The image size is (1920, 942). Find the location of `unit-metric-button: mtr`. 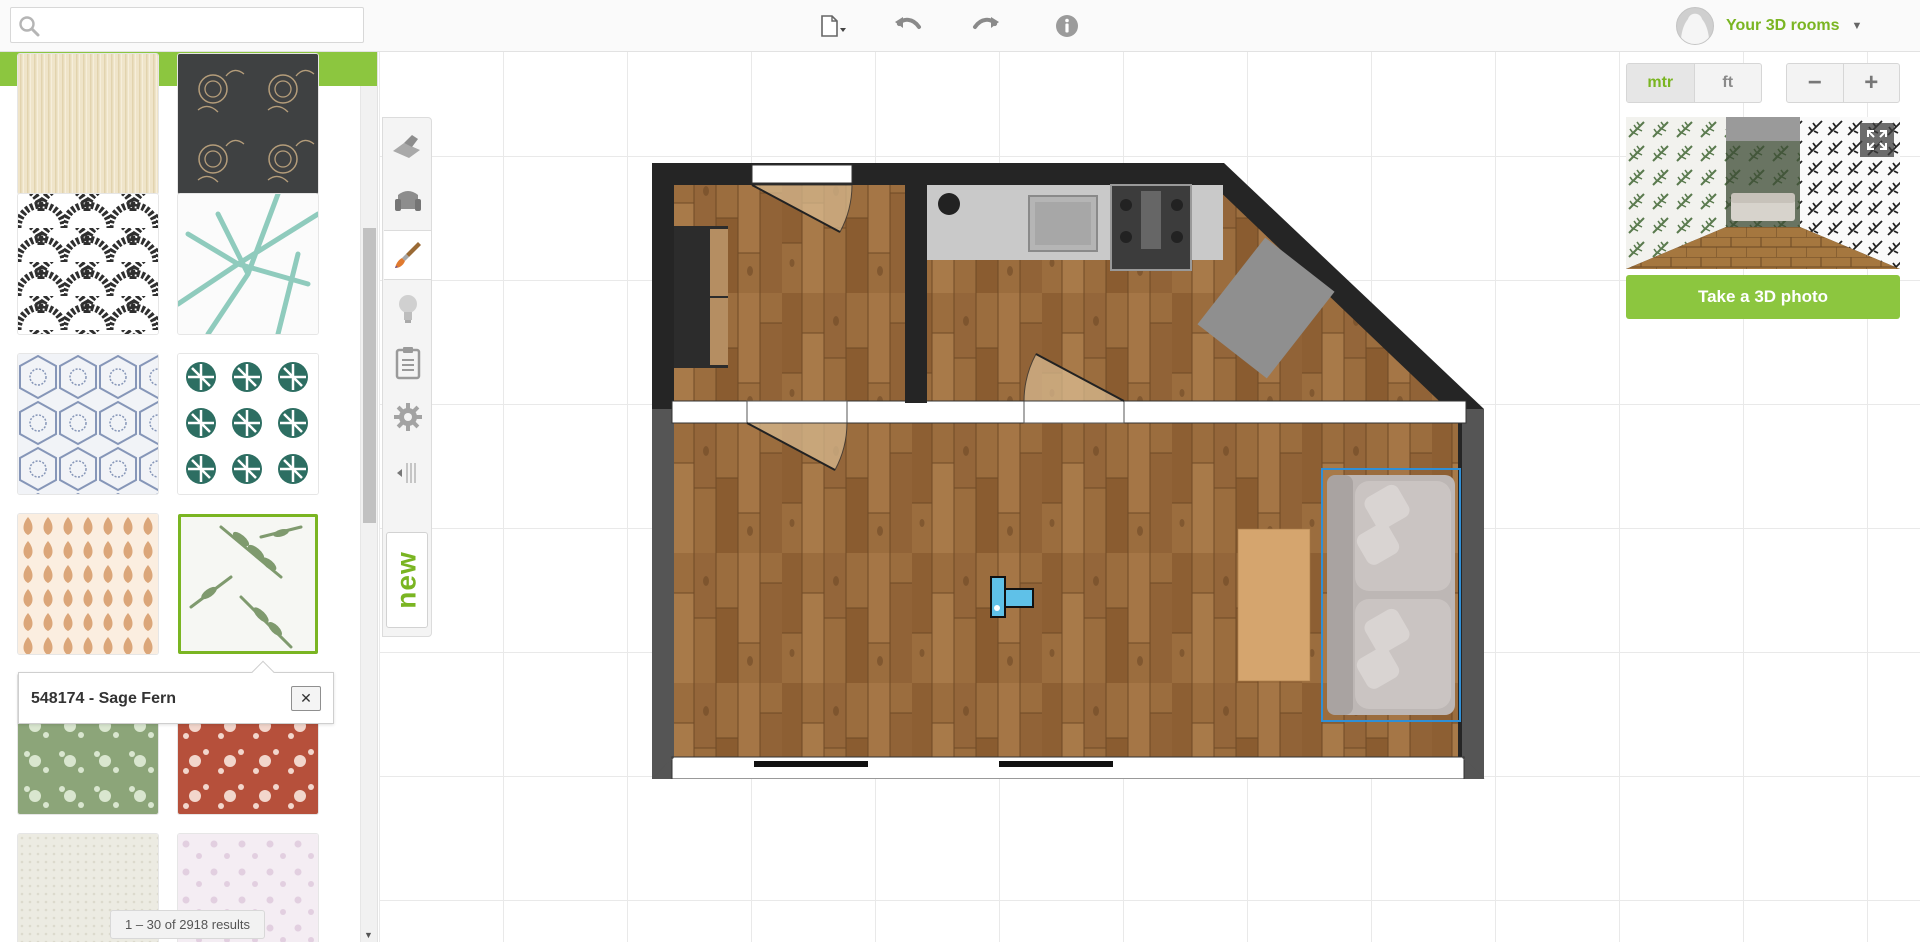

unit-metric-button: mtr is located at coordinates (1661, 83).